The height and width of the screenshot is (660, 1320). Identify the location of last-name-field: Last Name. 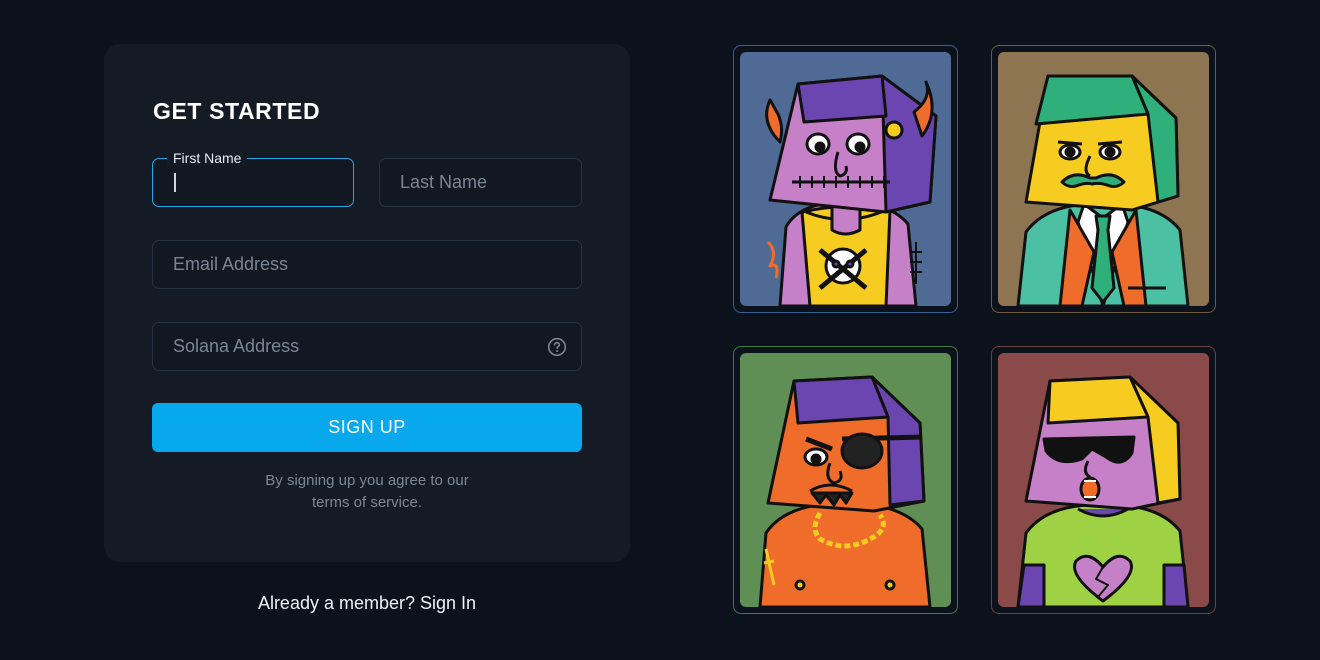
(480, 182).